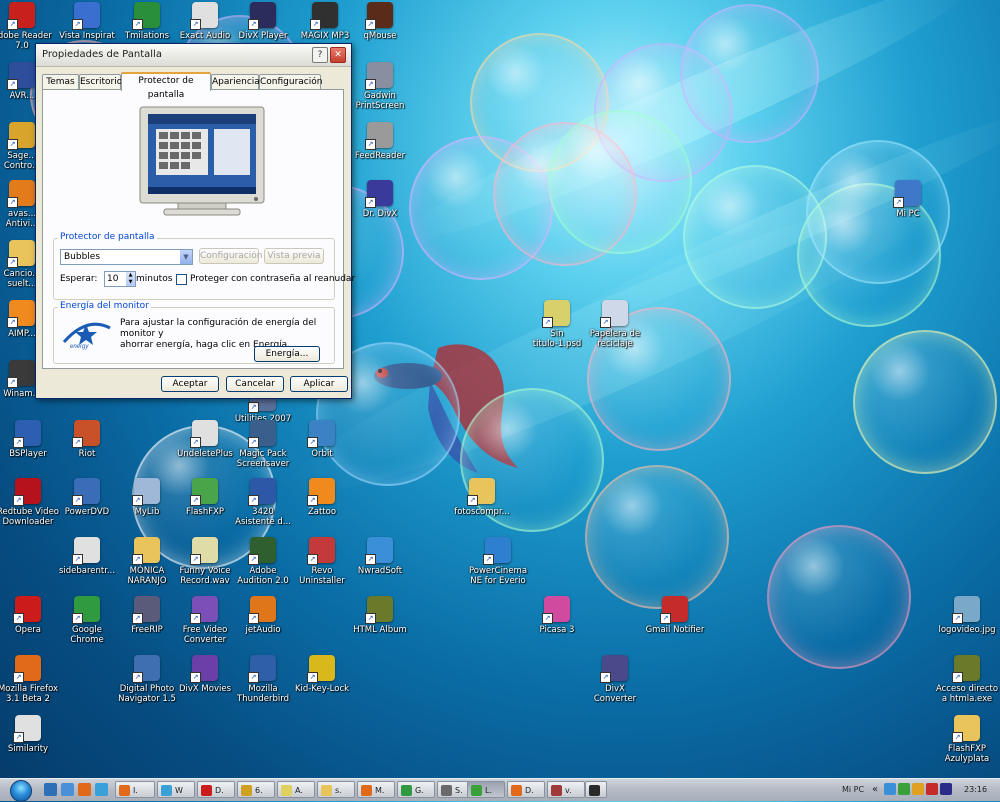 The width and height of the screenshot is (1000, 802). What do you see at coordinates (290, 81) in the screenshot?
I see `tab-configuracion: Configuración` at bounding box center [290, 81].